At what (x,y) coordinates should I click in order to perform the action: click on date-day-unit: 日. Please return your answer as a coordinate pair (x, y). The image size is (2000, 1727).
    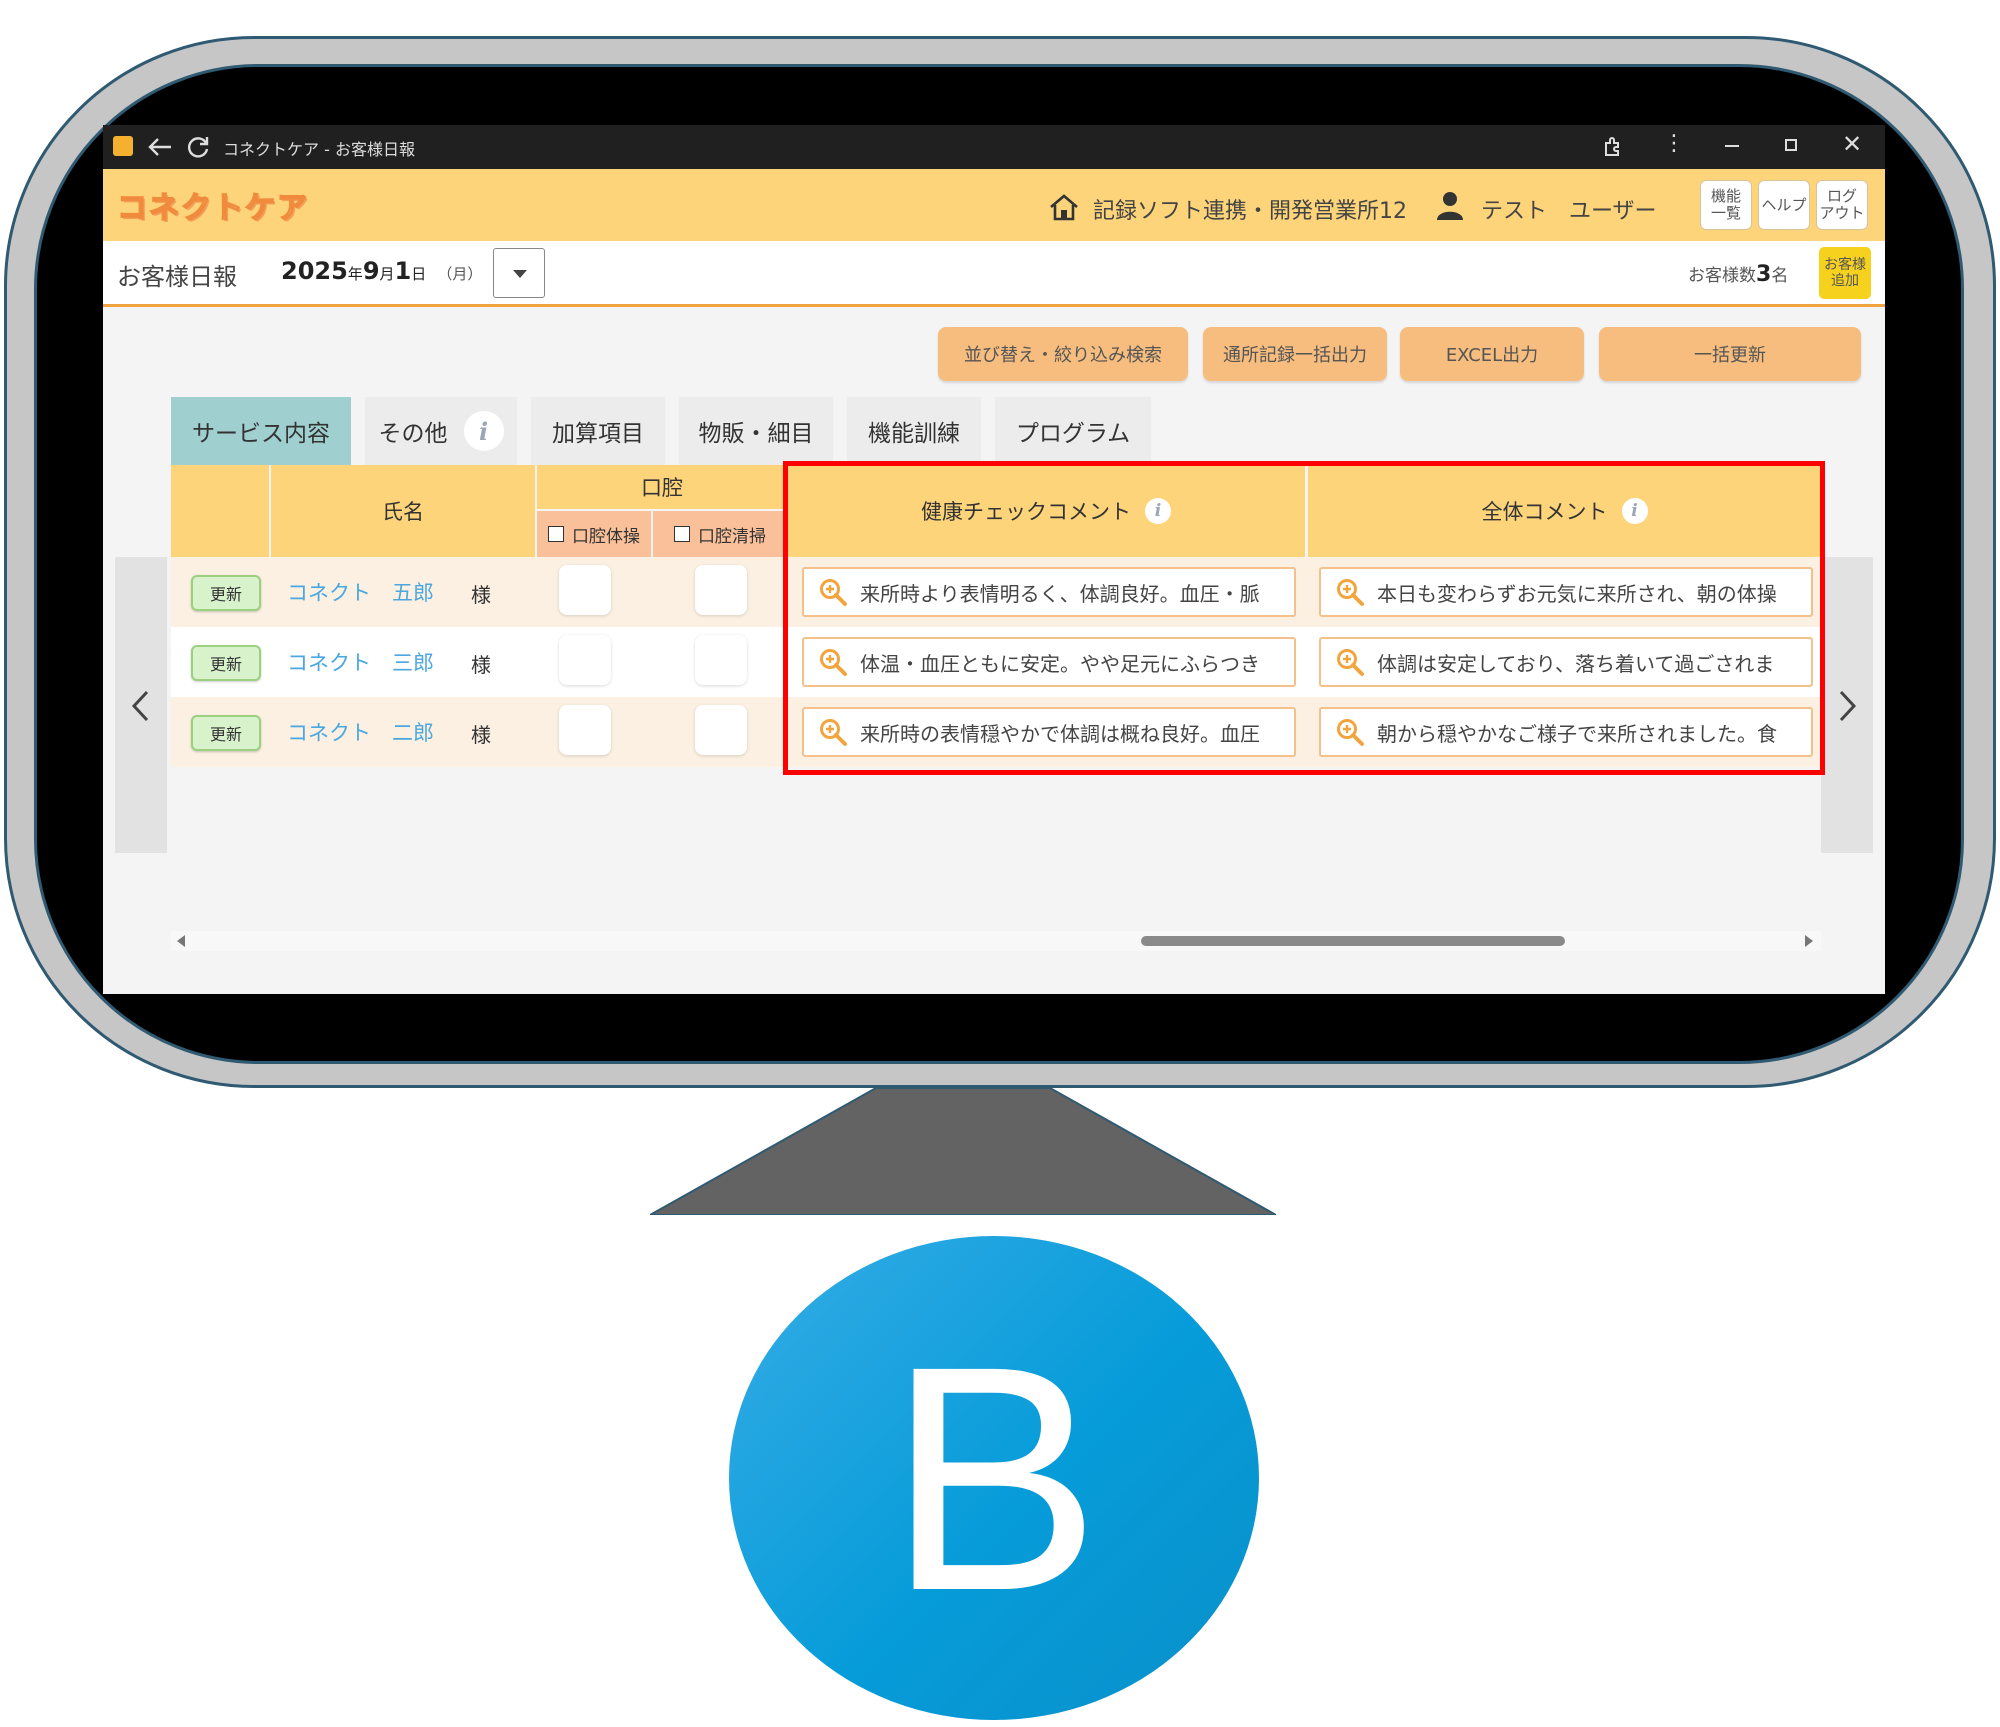
    Looking at the image, I should click on (419, 274).